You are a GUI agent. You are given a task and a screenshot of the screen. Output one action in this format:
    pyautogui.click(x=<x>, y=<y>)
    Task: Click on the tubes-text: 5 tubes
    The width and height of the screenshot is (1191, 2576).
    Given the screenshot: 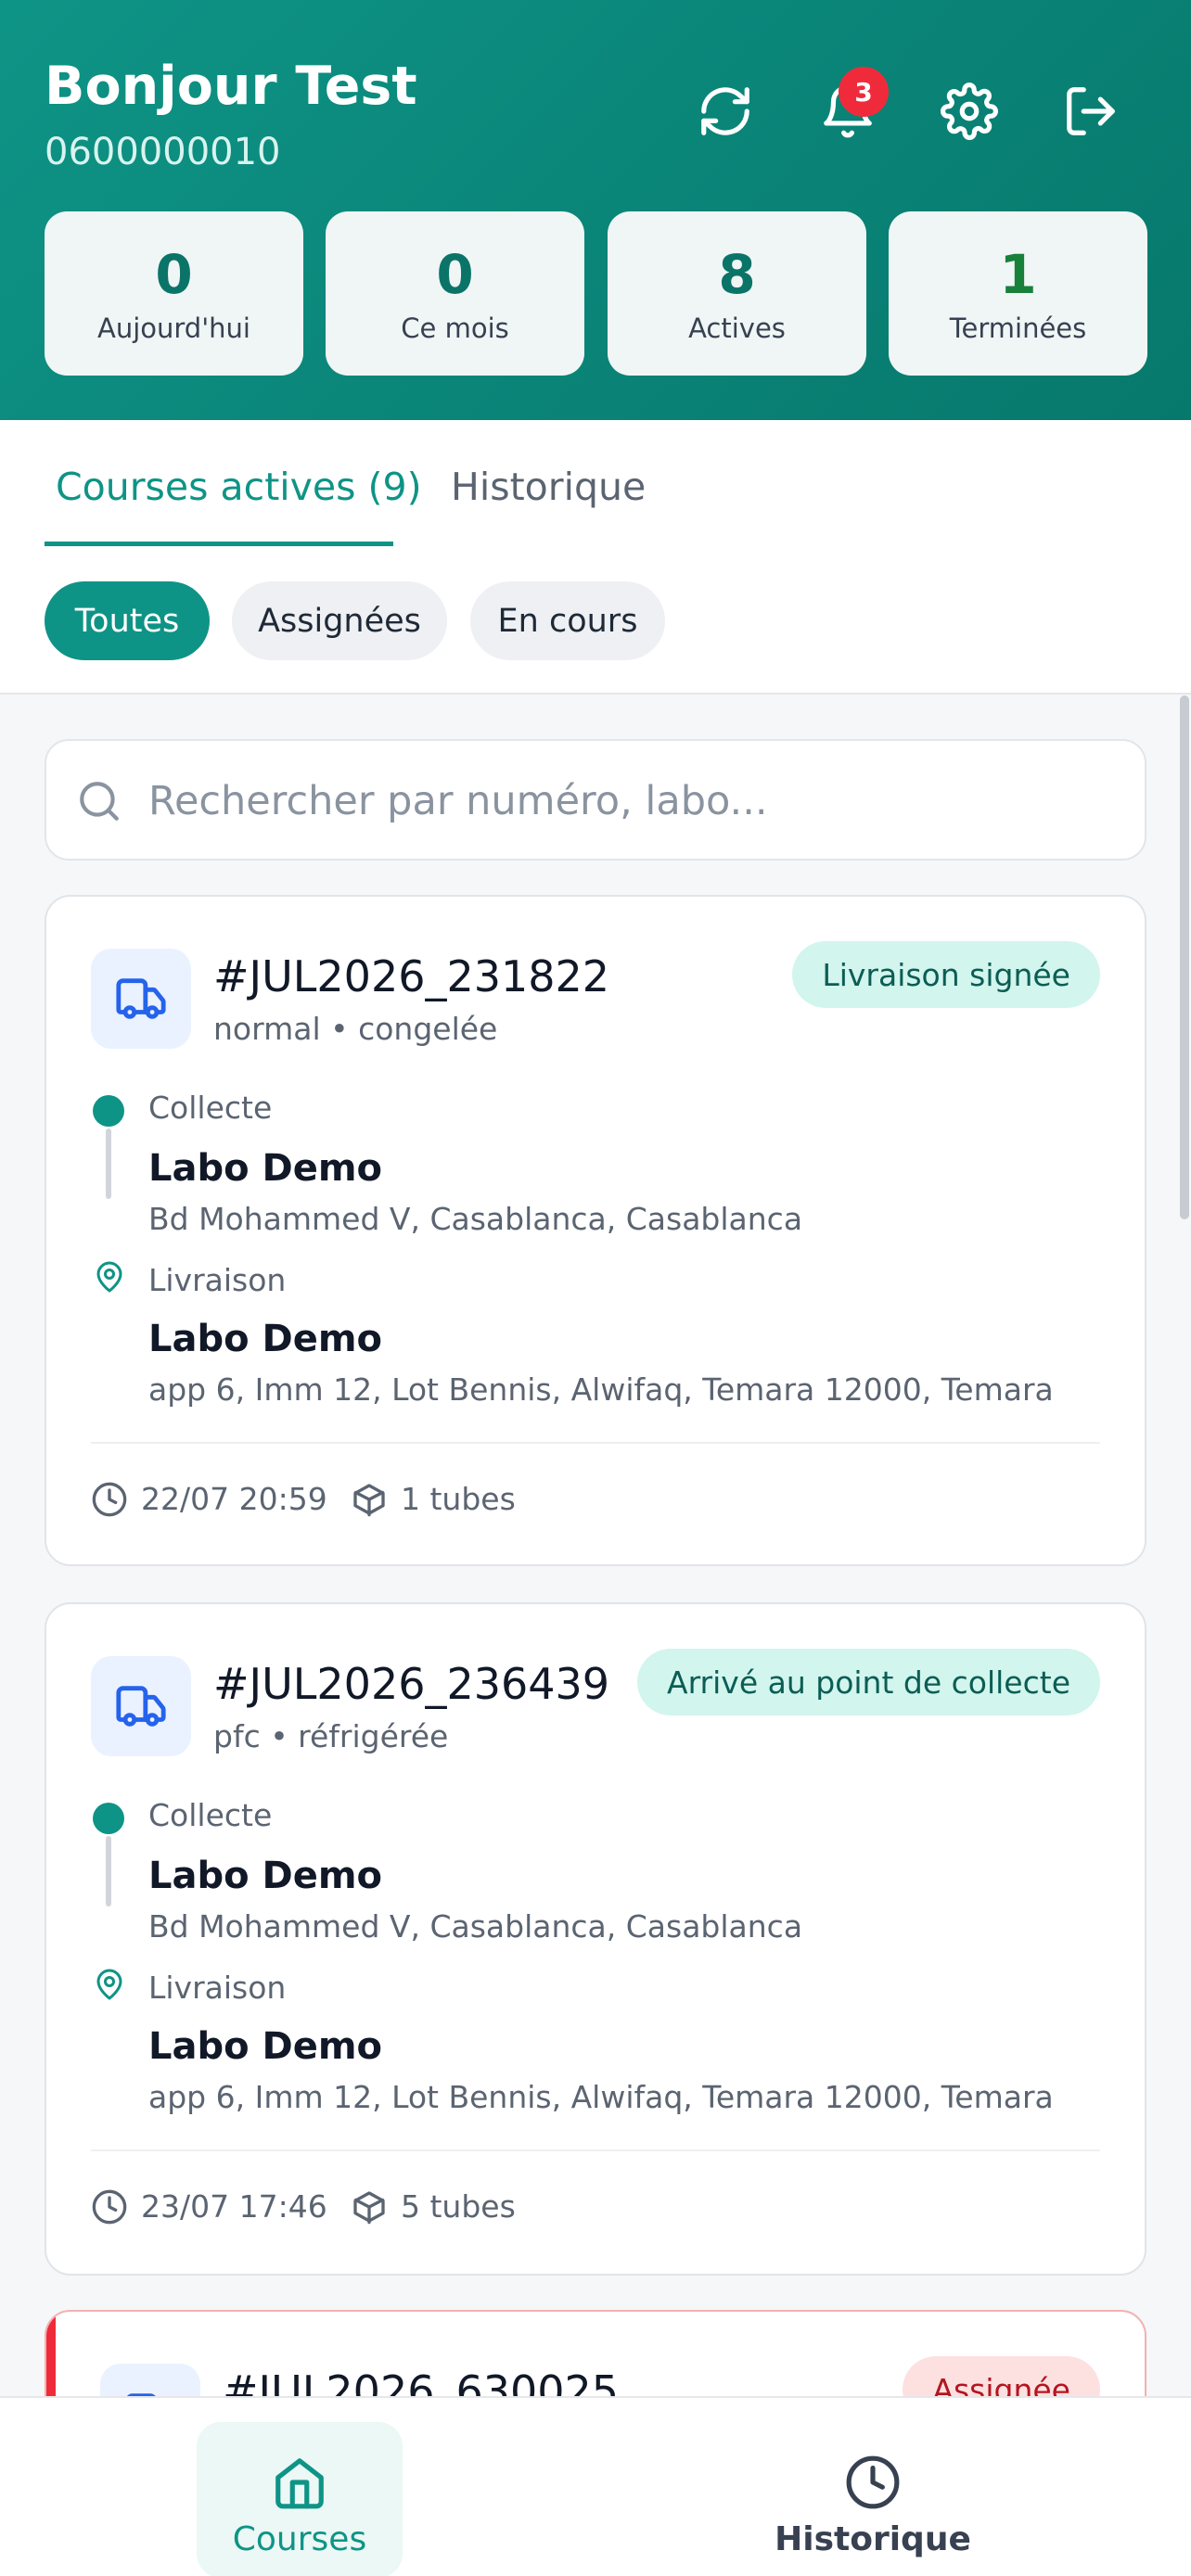 What is the action you would take?
    pyautogui.click(x=458, y=2206)
    